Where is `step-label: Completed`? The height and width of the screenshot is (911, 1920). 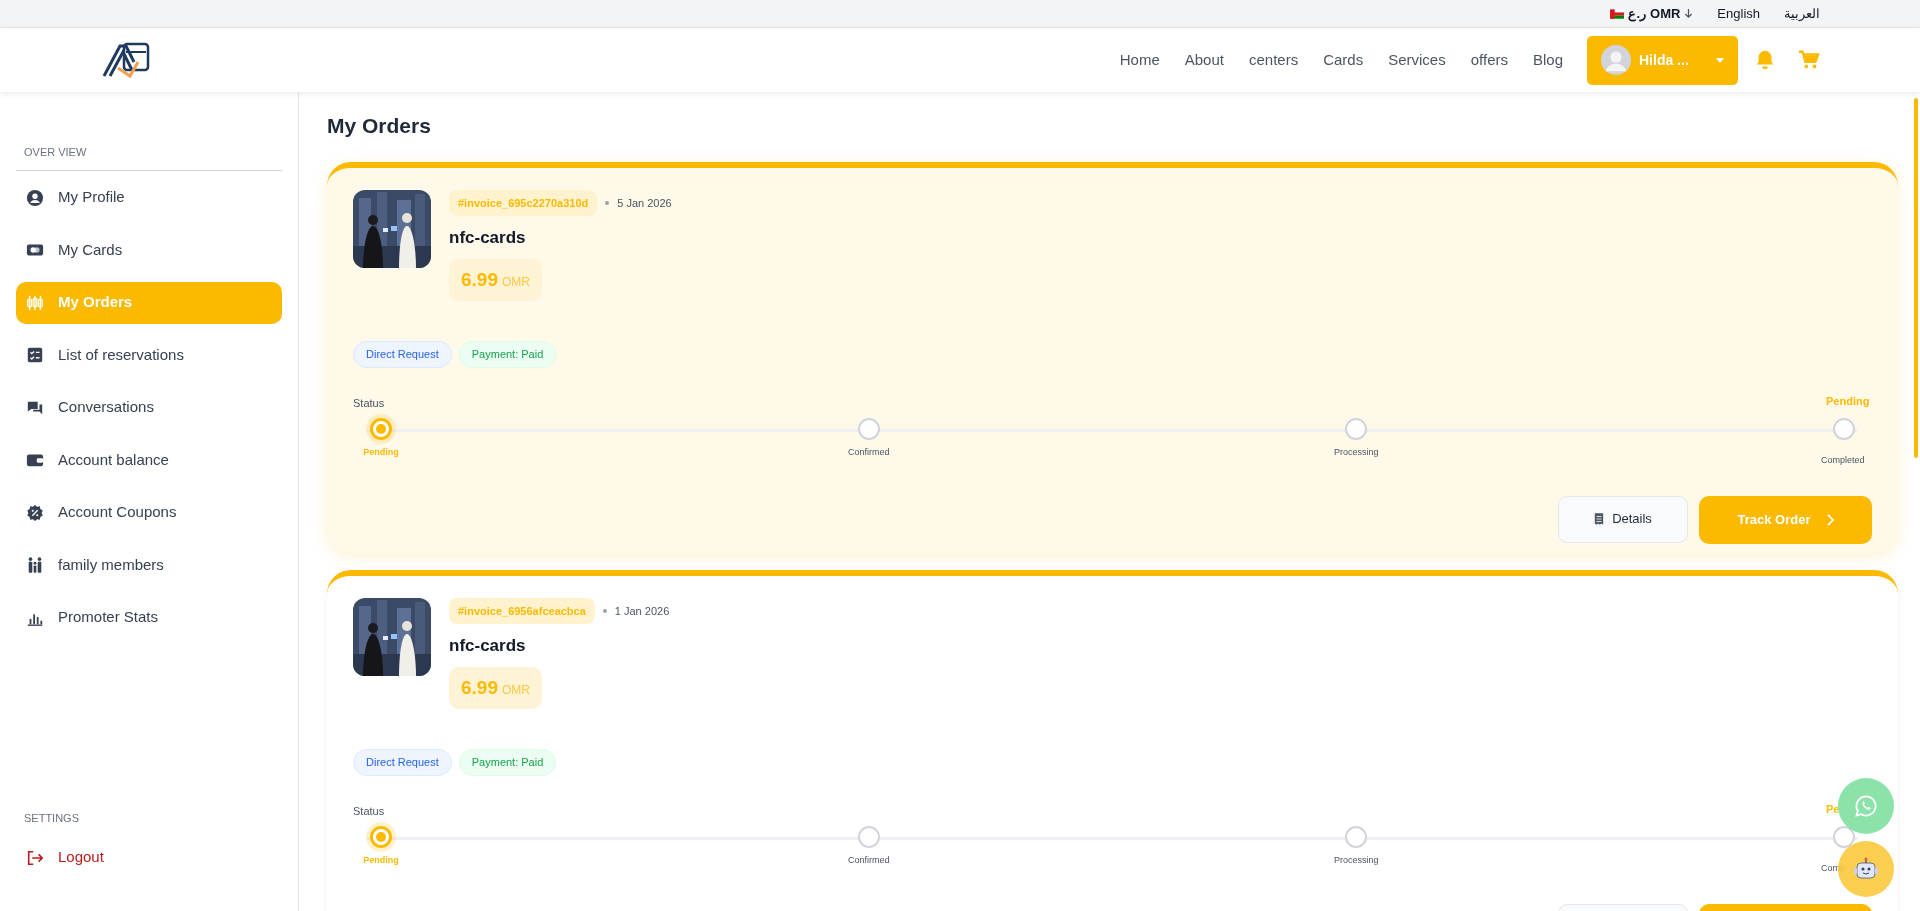
step-label: Completed is located at coordinates (1842, 459).